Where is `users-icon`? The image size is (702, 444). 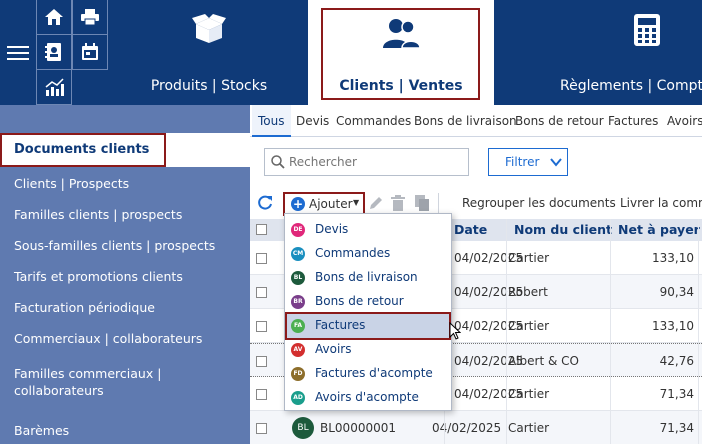 users-icon is located at coordinates (401, 33).